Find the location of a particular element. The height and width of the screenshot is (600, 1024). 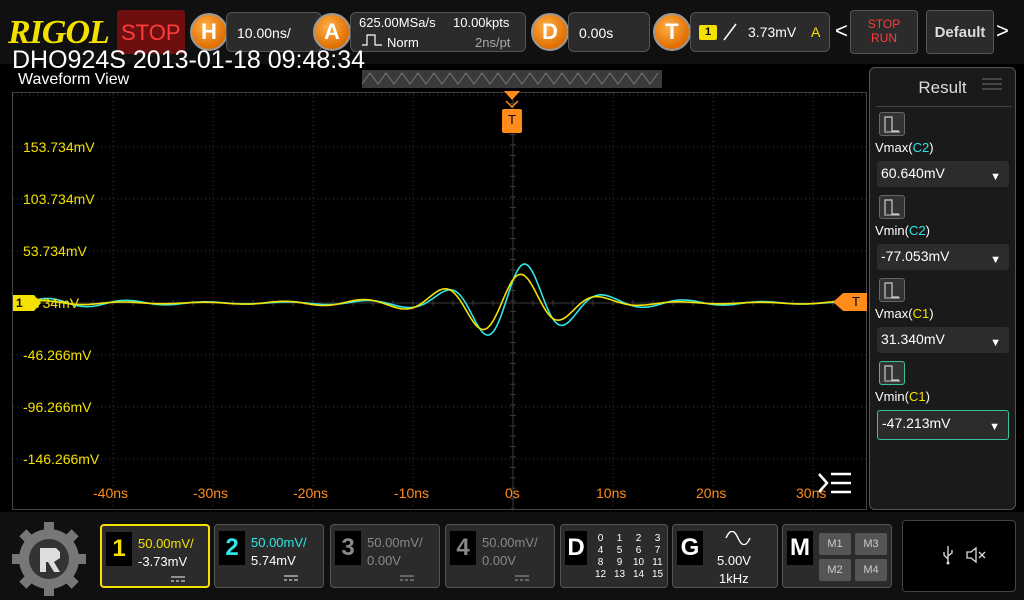

math-m3-button: M3 is located at coordinates (871, 544).